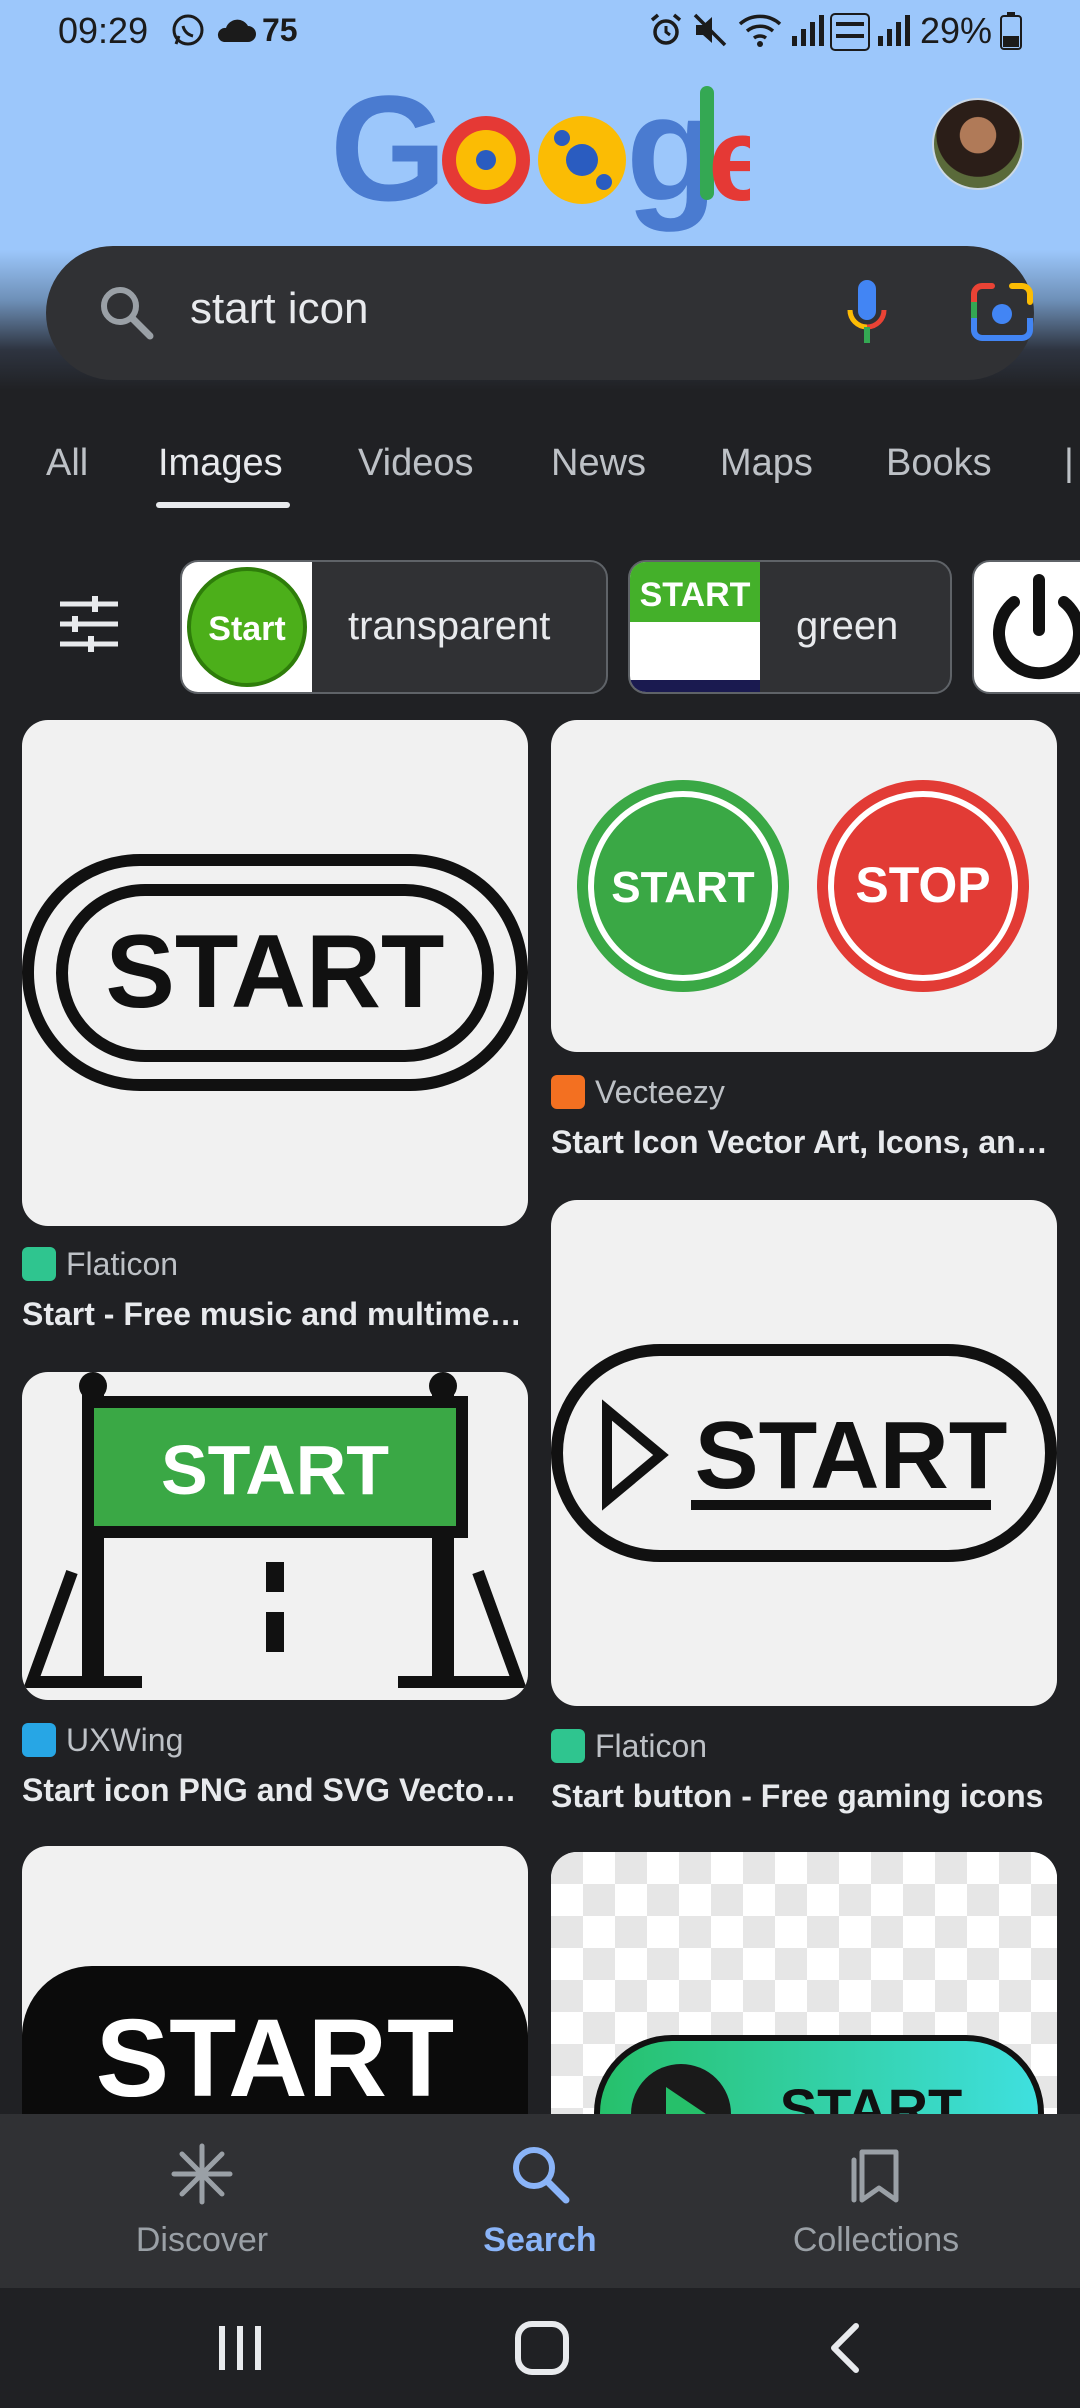 Image resolution: width=1080 pixels, height=2408 pixels. Describe the element at coordinates (956, 30) in the screenshot. I see `status-battery: 29%` at that location.